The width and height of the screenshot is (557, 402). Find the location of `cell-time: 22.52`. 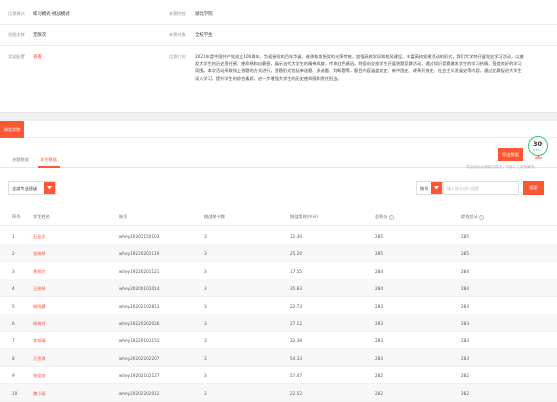

cell-time: 22.52 is located at coordinates (296, 393).